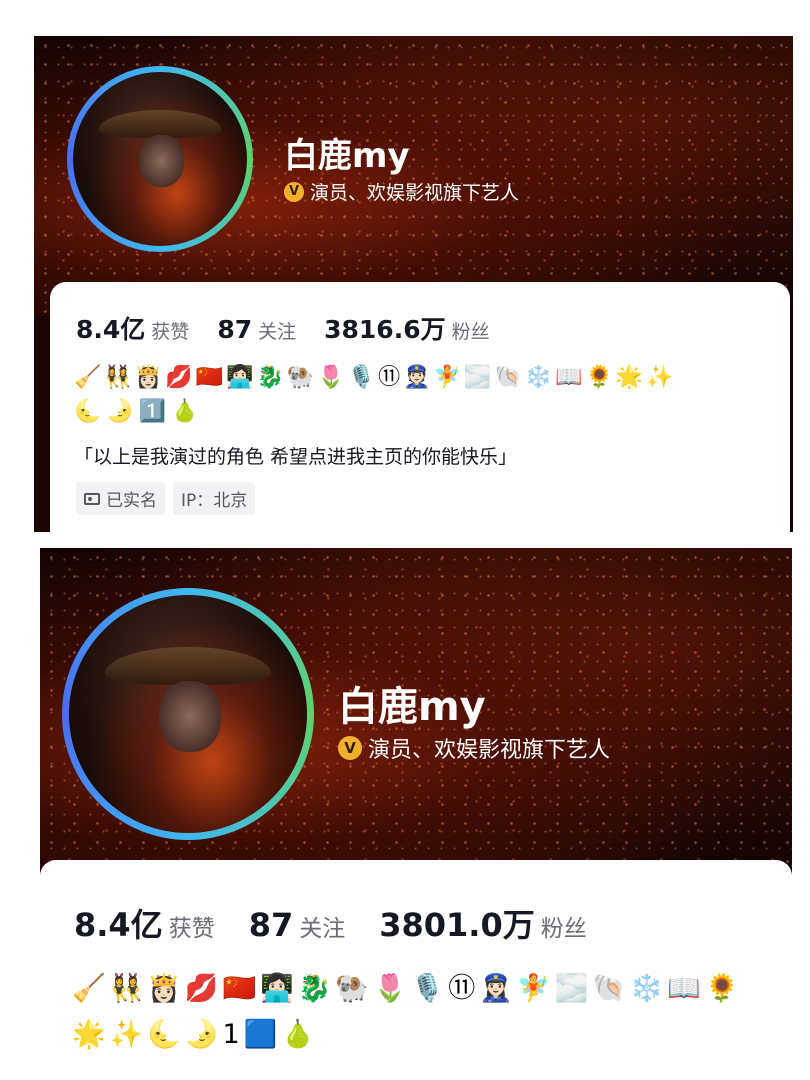  Describe the element at coordinates (260, 1034) in the screenshot. I see `bio-emoji: 🟦` at that location.